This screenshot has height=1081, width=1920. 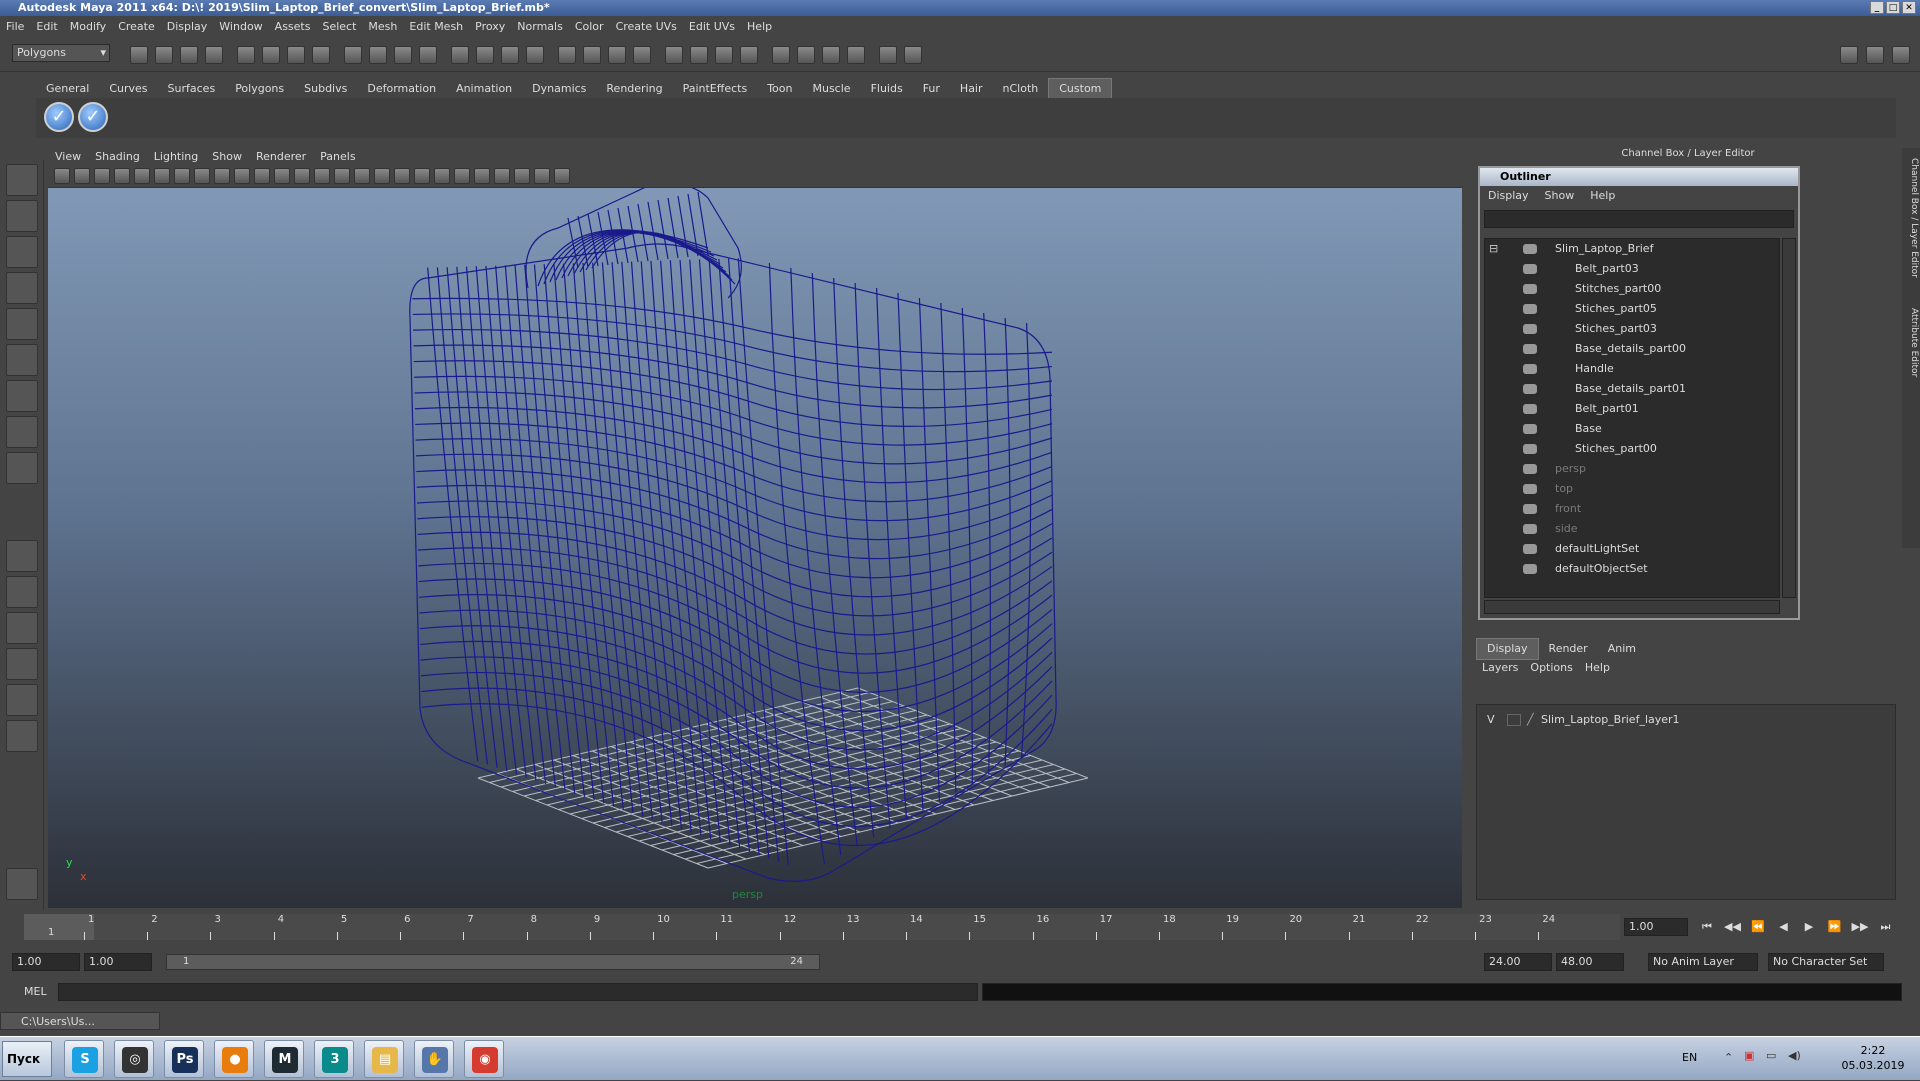 What do you see at coordinates (1633, 469) in the screenshot?
I see `outliner-item-camera-persp: persp` at bounding box center [1633, 469].